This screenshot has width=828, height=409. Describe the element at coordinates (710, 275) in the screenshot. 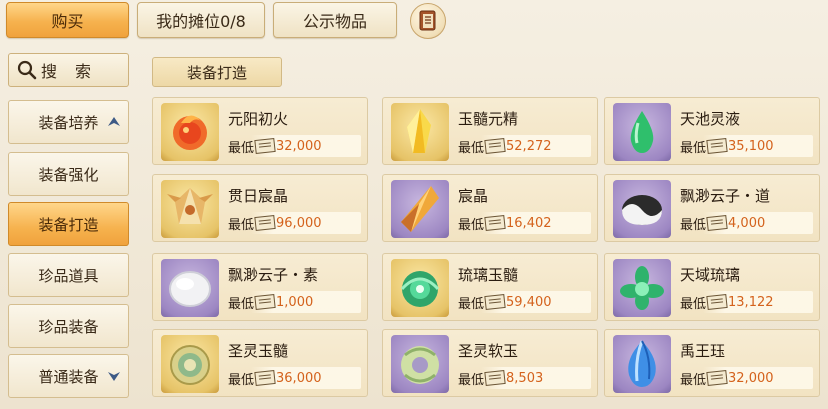

I see `item-name: 天域琉璃` at that location.